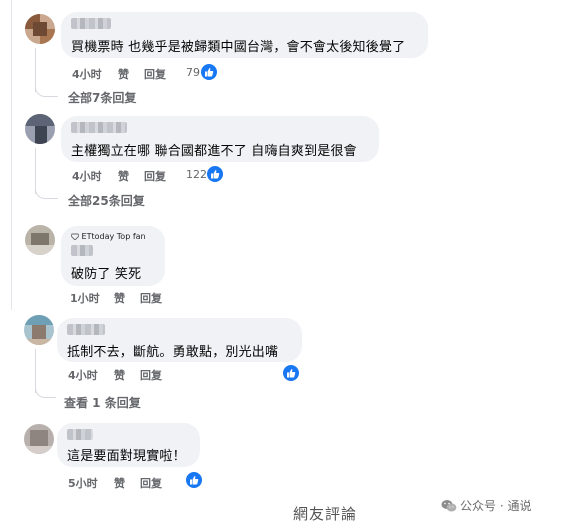 The image size is (582, 530). I want to click on comment-bubble: 買機票時 也幾乎是被歸類中國台灣，會不會太後知後覺了, so click(244, 35).